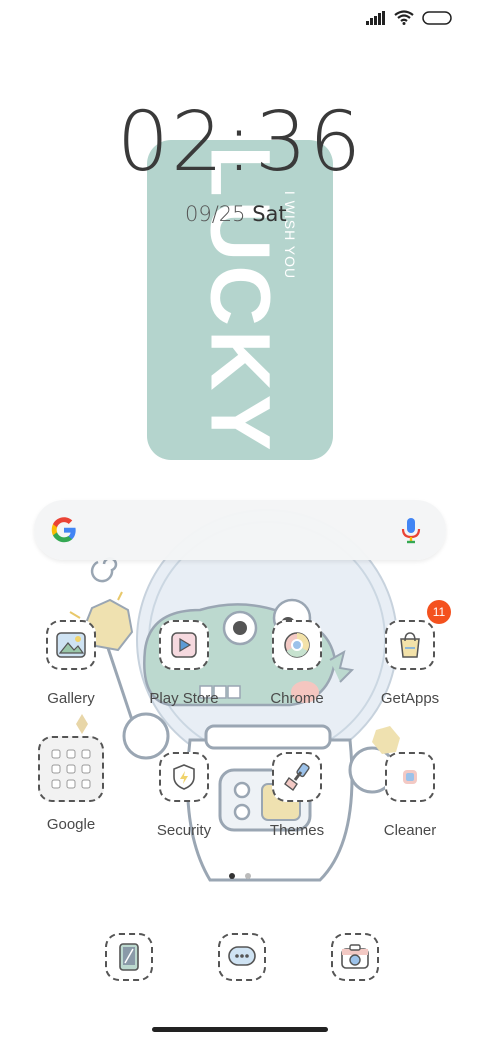  I want to click on dock-phone, so click(129, 957).